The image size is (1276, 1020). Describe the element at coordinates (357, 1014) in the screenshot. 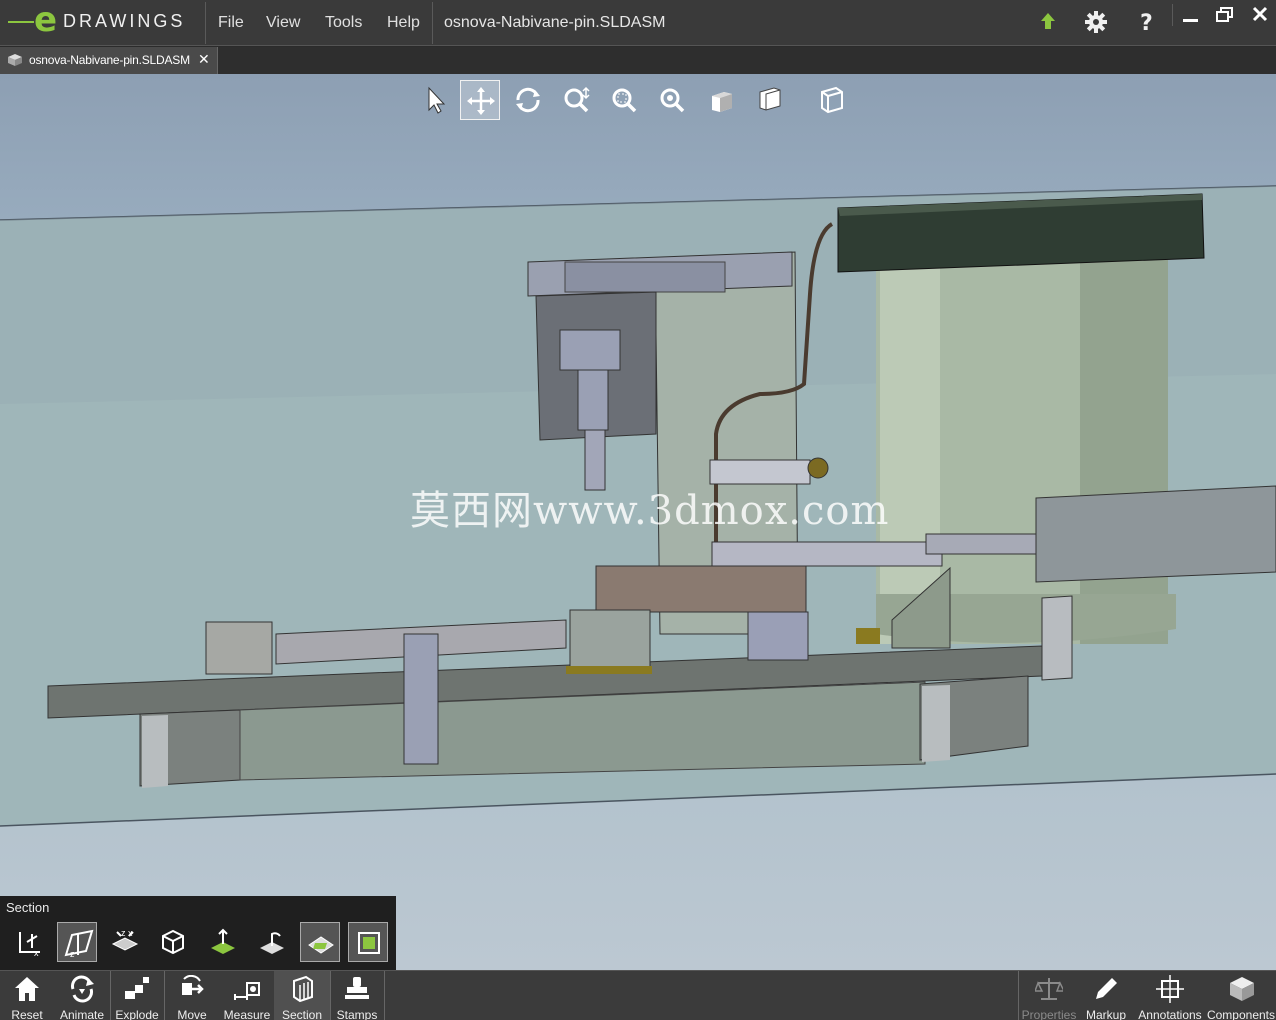

I see `stamps-label: Stamps` at that location.